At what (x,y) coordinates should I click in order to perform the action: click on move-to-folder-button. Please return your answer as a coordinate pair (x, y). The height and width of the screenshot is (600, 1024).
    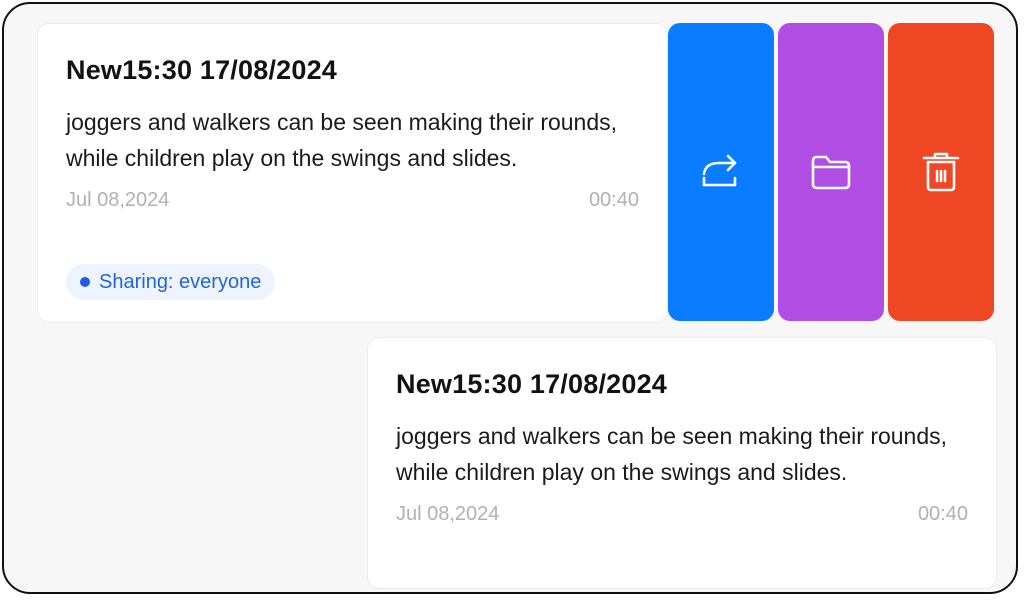
    Looking at the image, I should click on (831, 172).